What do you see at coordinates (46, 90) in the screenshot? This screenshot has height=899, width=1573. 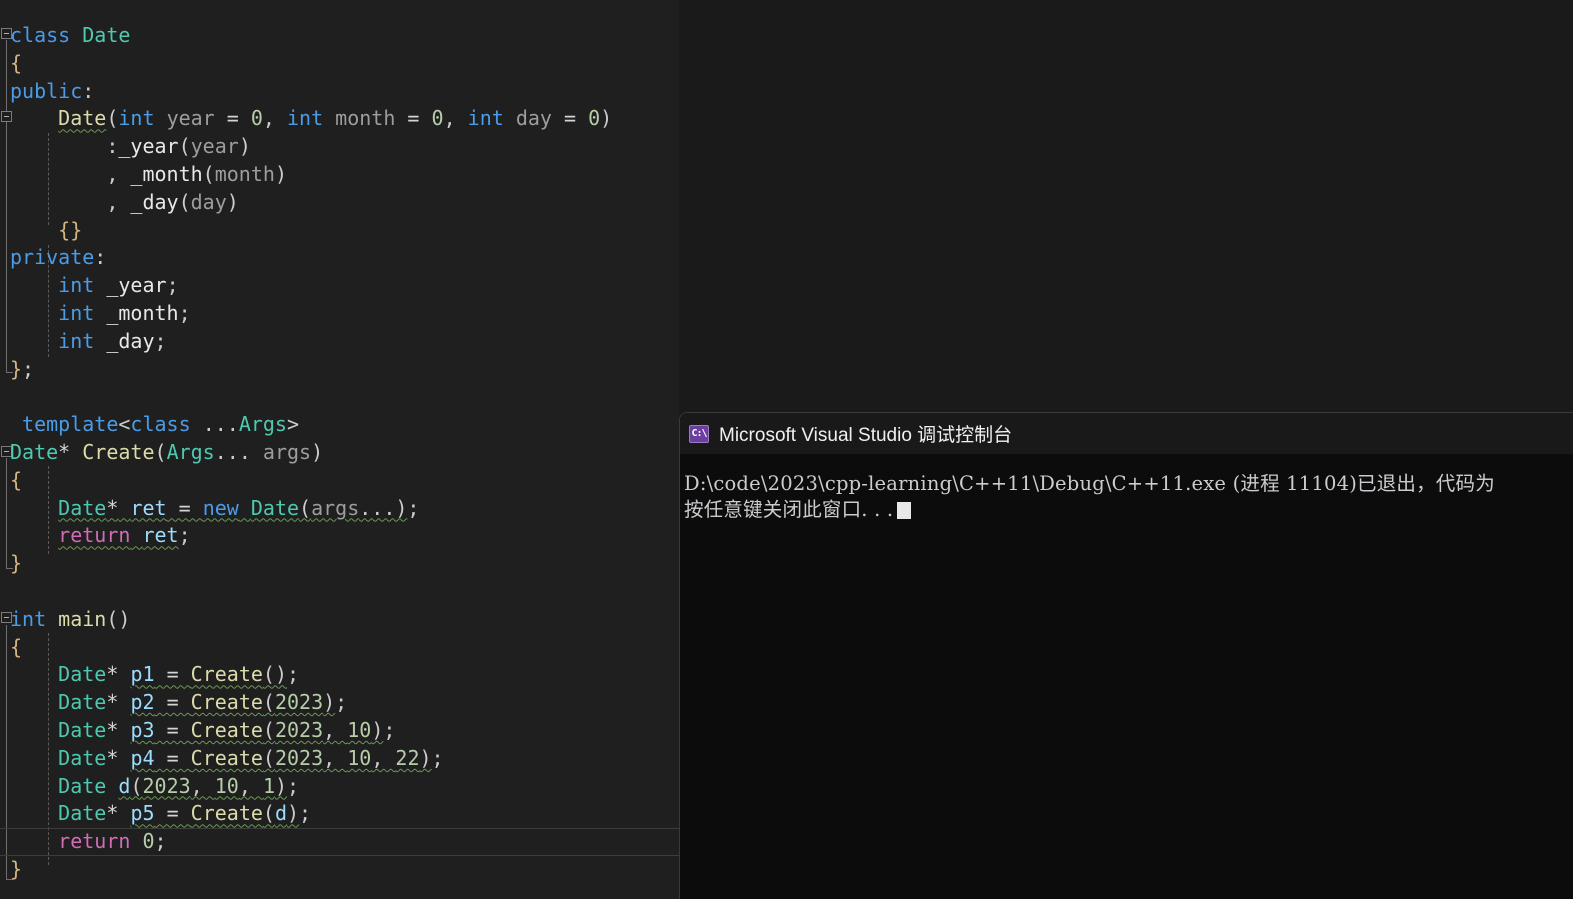 I see `code-token: public` at bounding box center [46, 90].